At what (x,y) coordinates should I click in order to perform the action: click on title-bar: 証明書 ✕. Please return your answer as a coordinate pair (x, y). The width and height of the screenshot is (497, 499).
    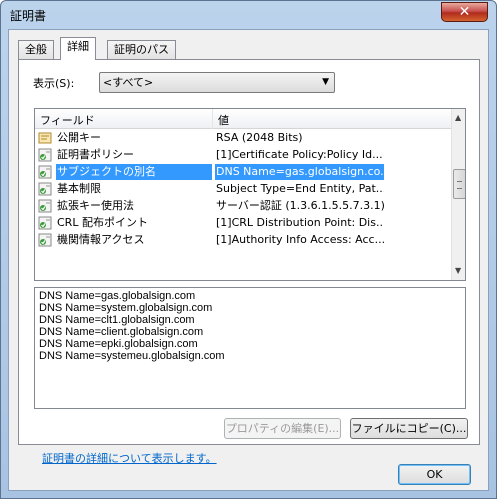
    Looking at the image, I should click on (248, 15).